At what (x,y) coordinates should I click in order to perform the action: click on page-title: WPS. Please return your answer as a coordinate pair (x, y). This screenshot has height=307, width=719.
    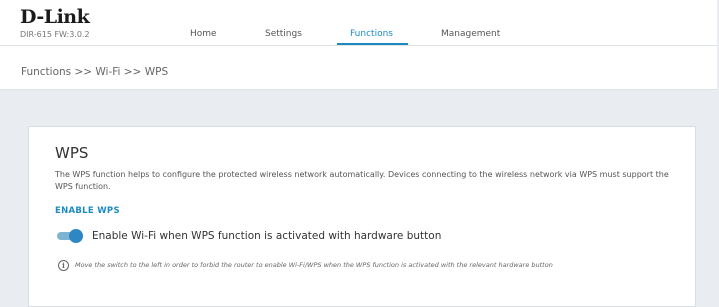
    Looking at the image, I should click on (72, 153).